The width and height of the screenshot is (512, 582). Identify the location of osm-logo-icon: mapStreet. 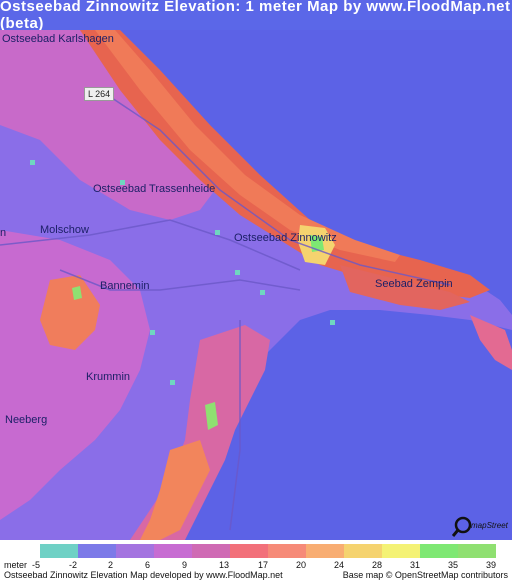
(480, 526).